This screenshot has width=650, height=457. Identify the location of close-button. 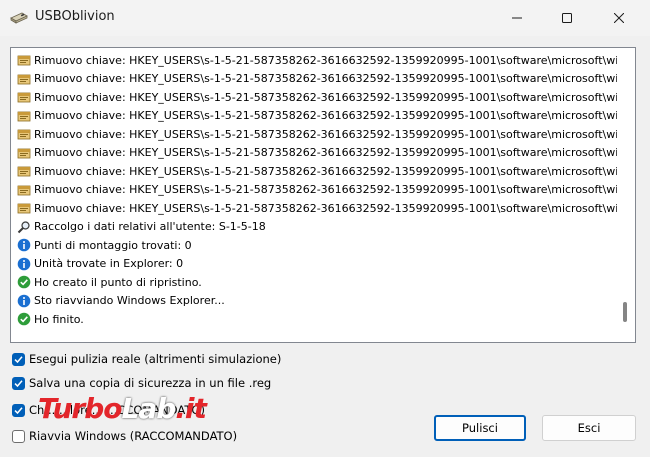
(619, 18).